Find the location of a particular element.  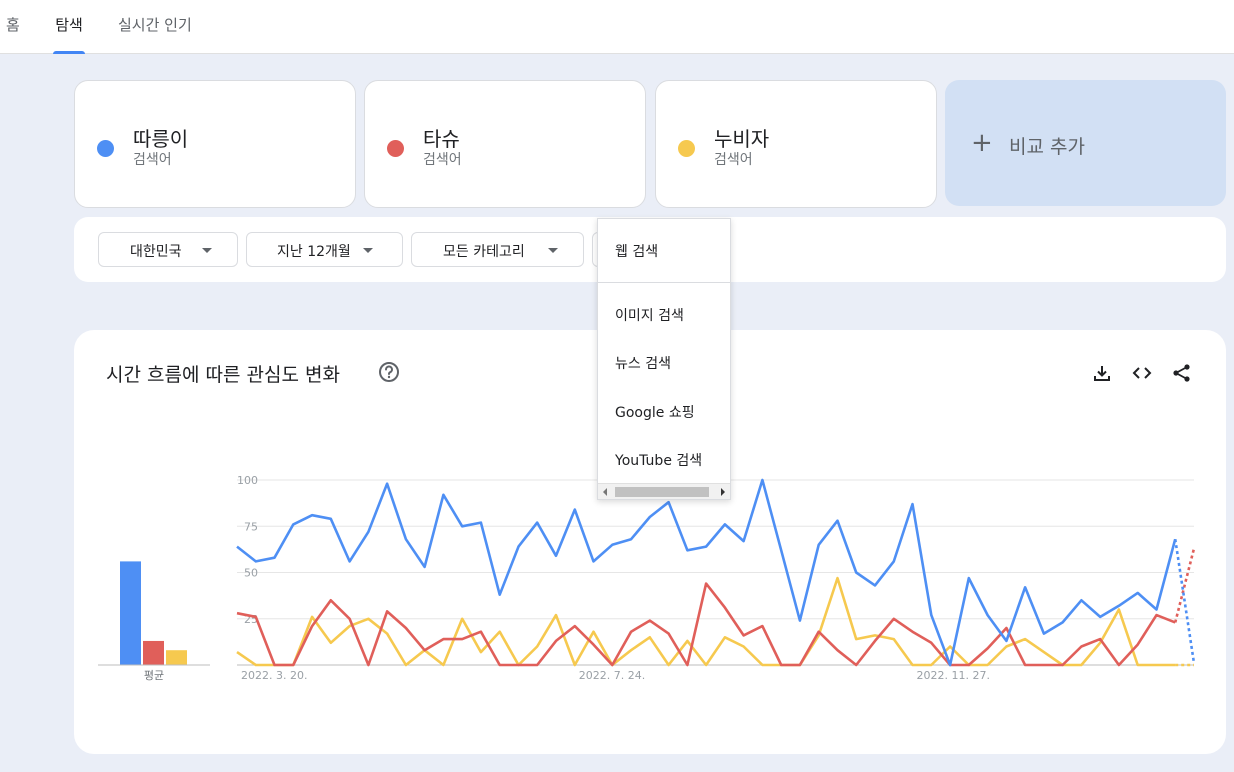

tab-trending-now: 실시간 인기 is located at coordinates (155, 34).